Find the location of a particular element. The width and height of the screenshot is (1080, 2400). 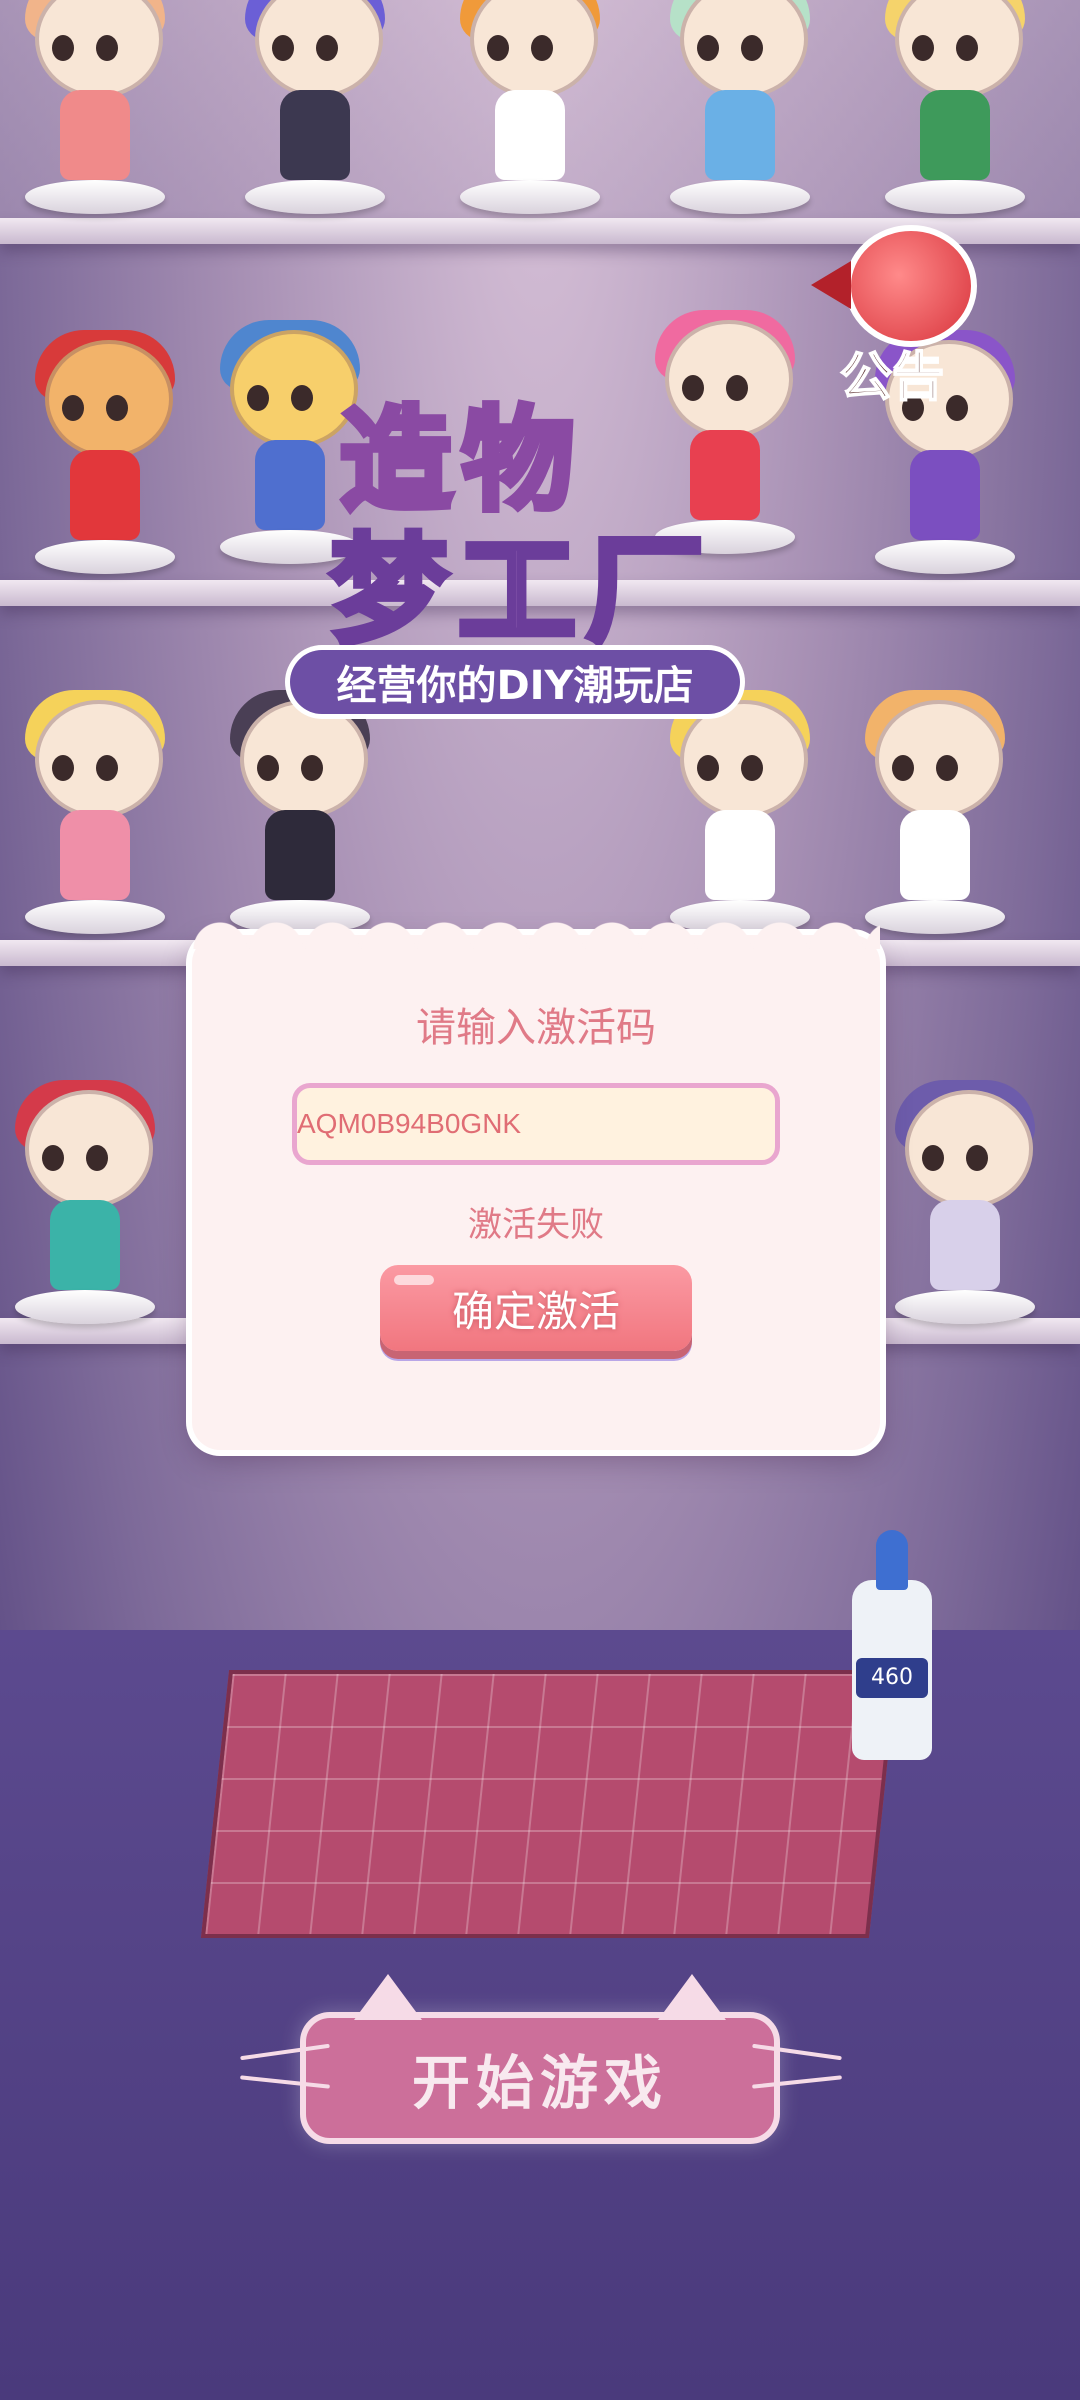

dialog-title: 请输入激活码 is located at coordinates (536, 1028).